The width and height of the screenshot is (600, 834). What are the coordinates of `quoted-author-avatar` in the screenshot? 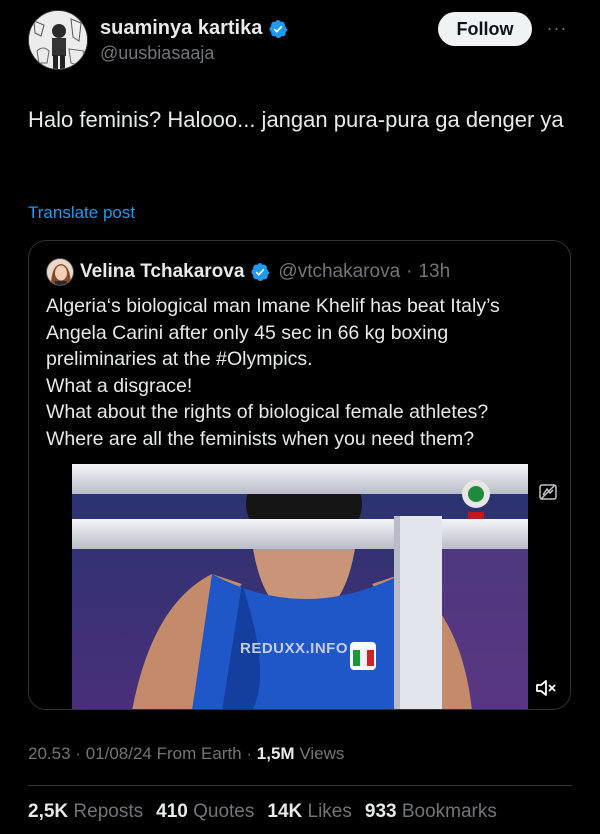 It's located at (60, 272).